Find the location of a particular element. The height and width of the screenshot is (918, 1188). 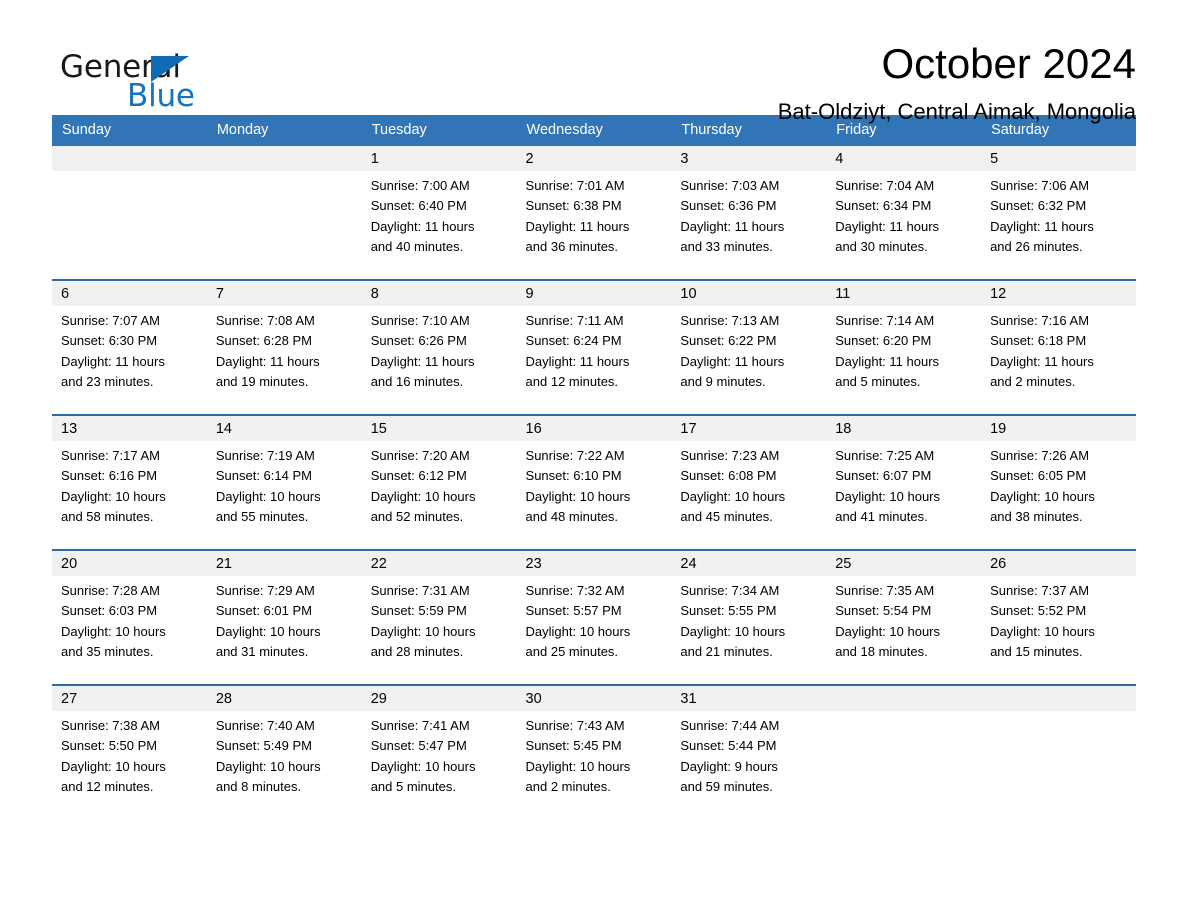

day-number: 21 is located at coordinates (284, 563).